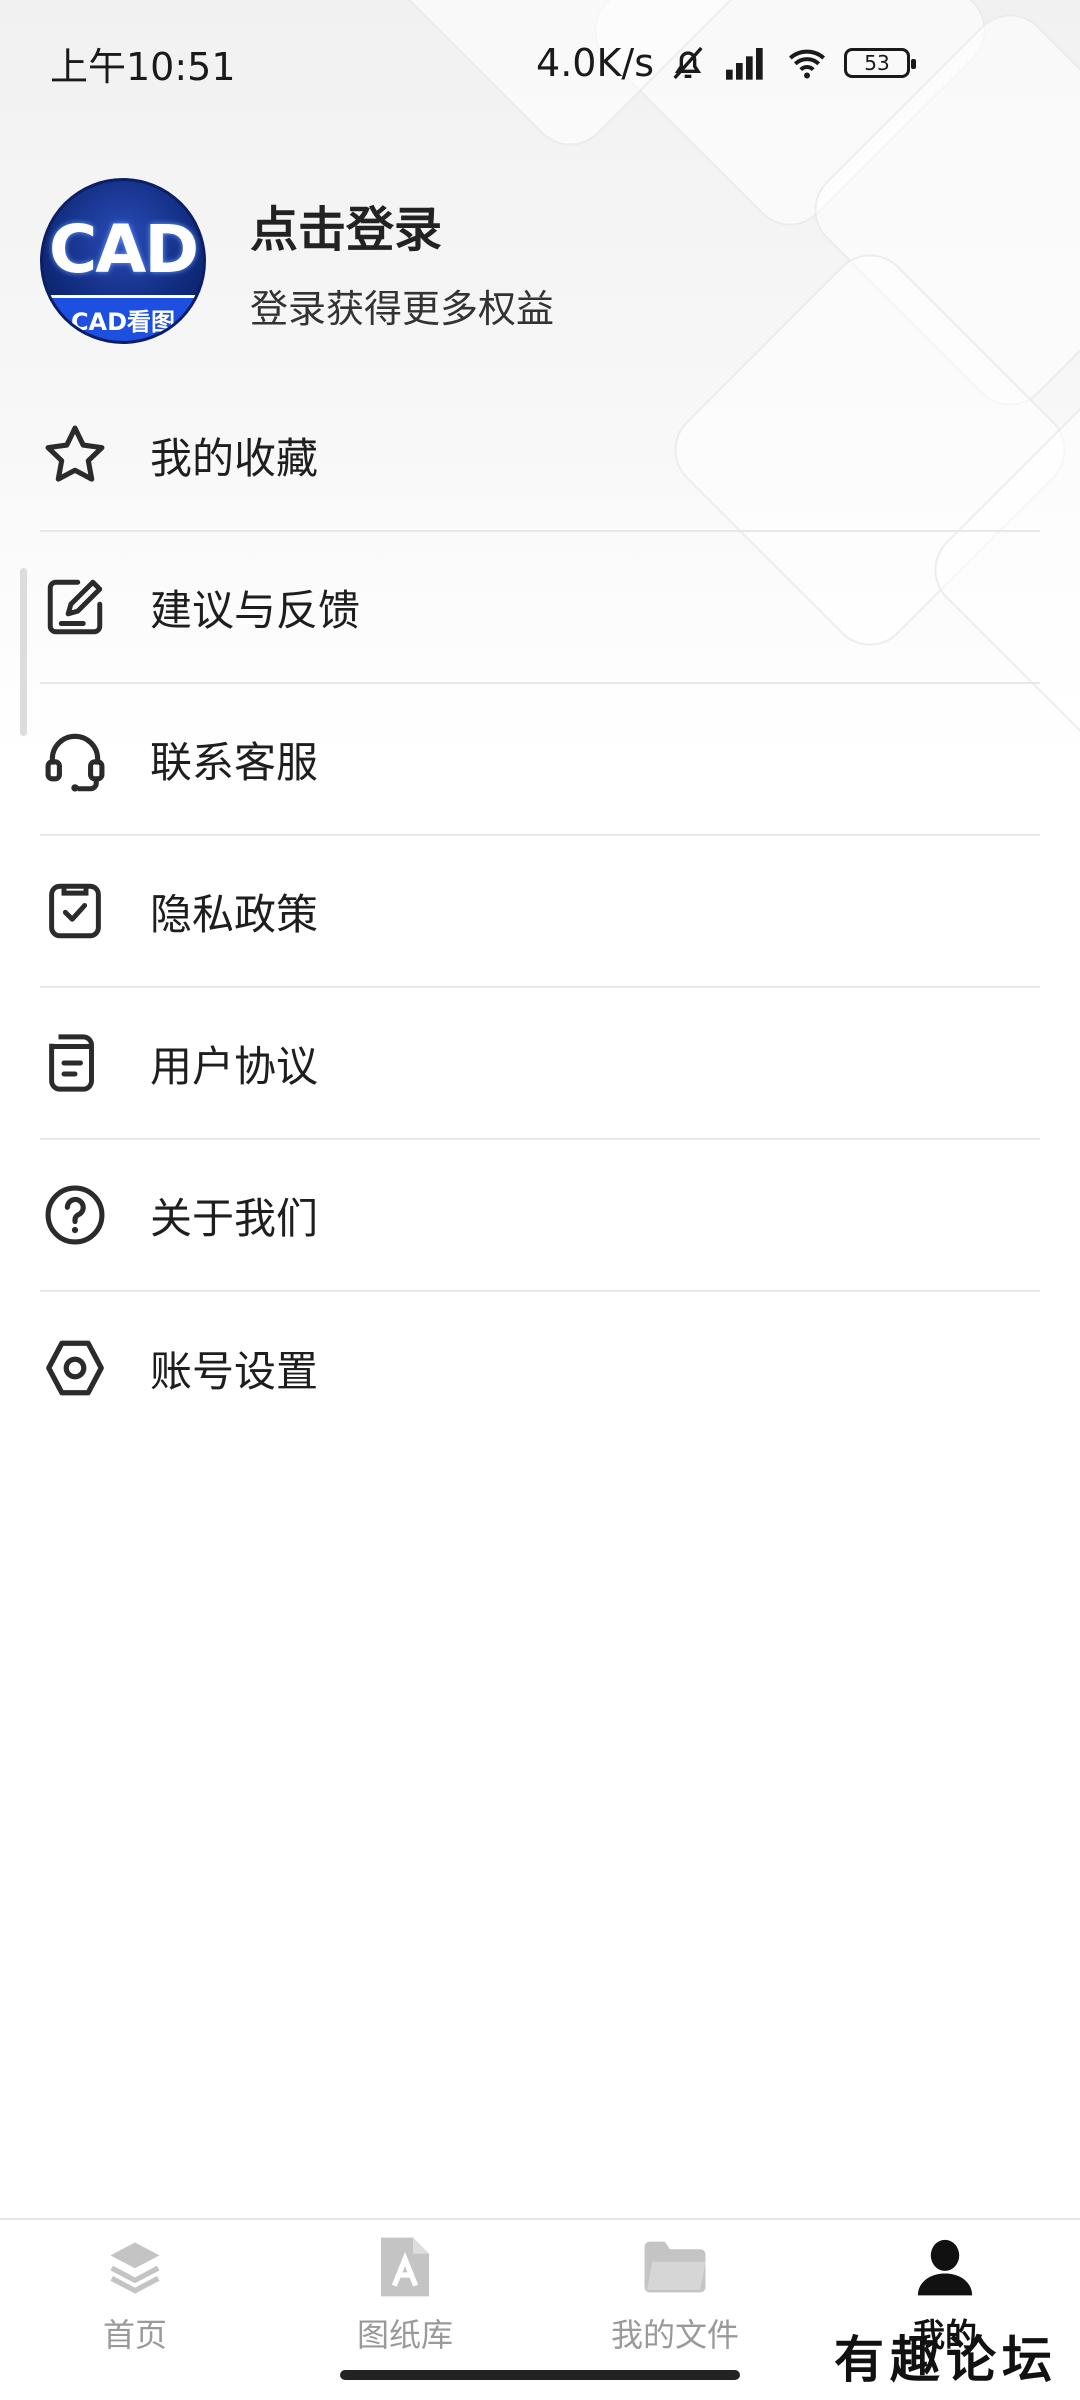  What do you see at coordinates (675, 2267) in the screenshot?
I see `folder-icon` at bounding box center [675, 2267].